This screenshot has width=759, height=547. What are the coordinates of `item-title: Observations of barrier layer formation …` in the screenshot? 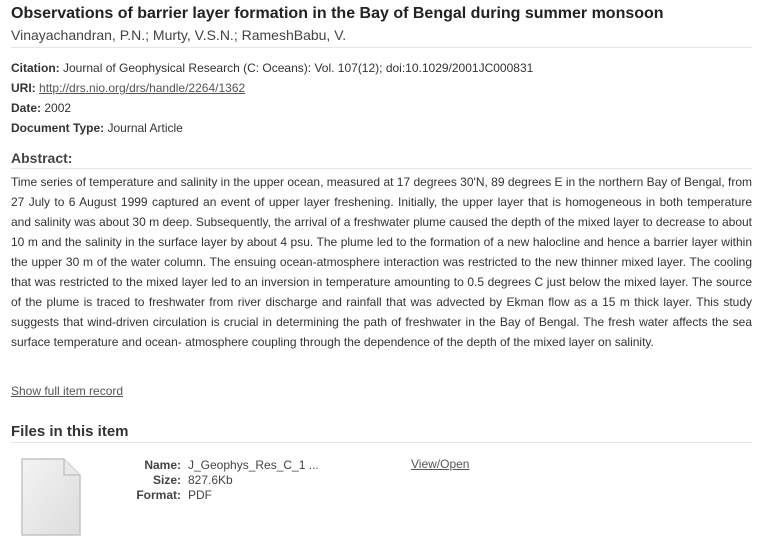 It's located at (337, 13).